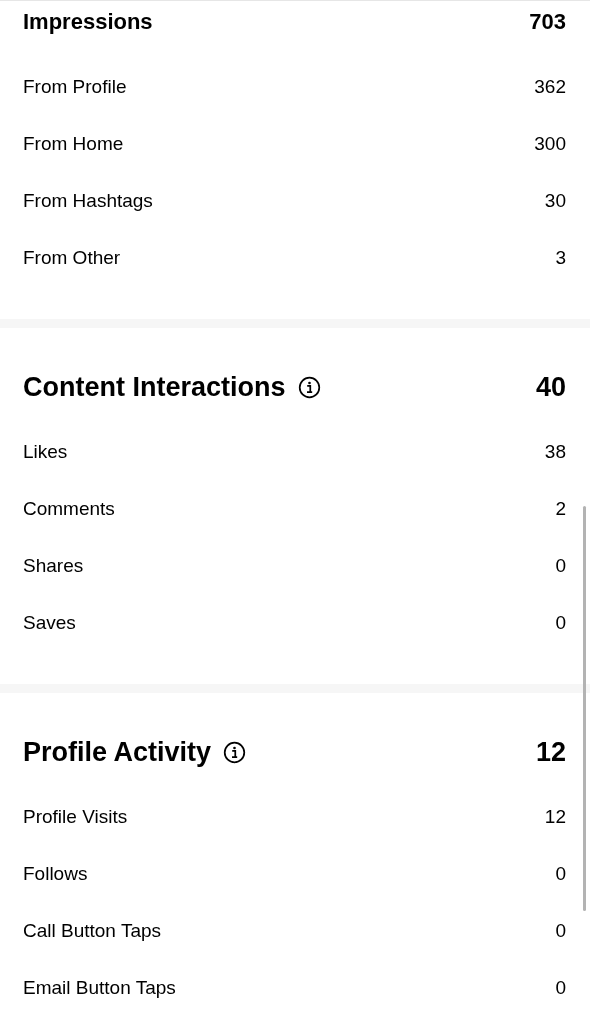 Image resolution: width=590 pixels, height=1023 pixels. I want to click on metric-value: 362, so click(550, 86).